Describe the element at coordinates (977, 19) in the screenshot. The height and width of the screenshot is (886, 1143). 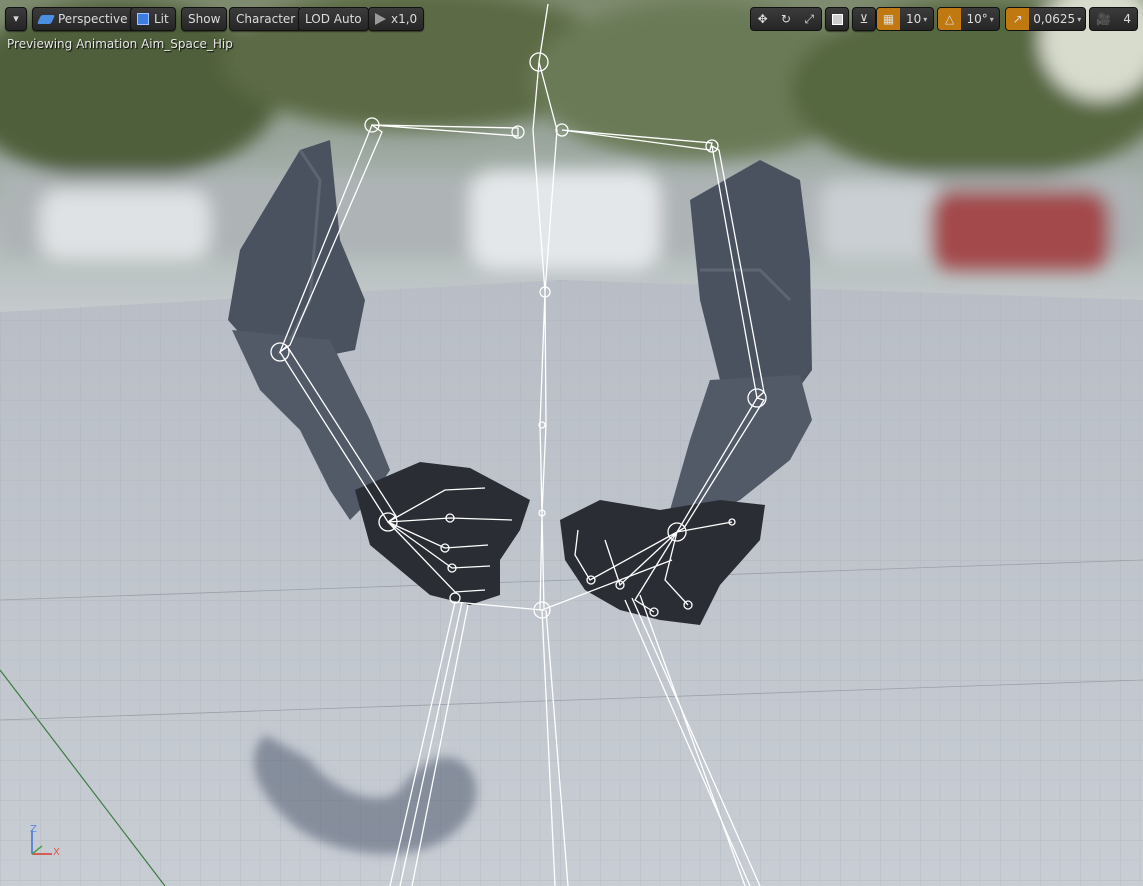
I see `rotation-snap-value: 10°` at that location.